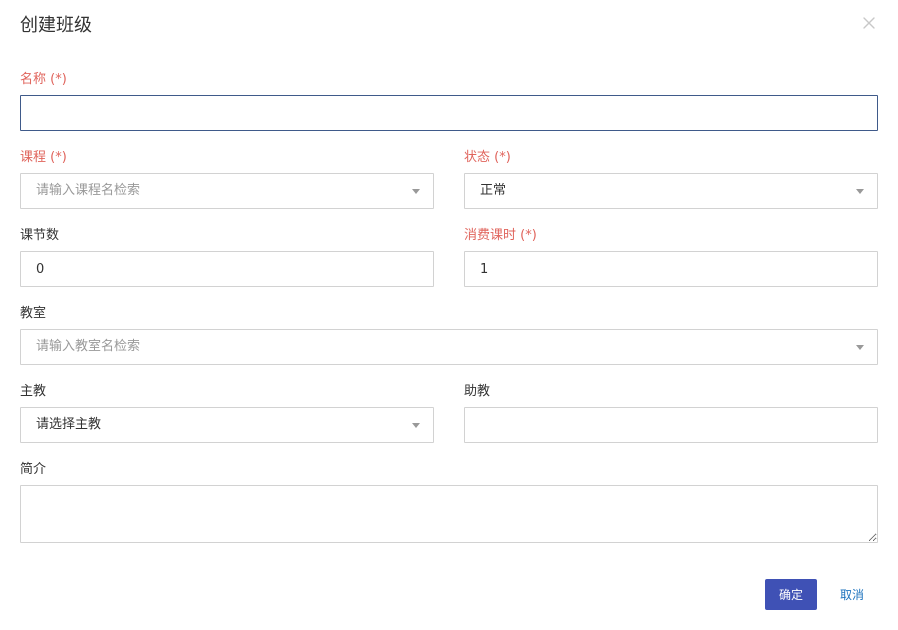 The height and width of the screenshot is (630, 898). I want to click on assistant-field-group: 助教, so click(671, 413).